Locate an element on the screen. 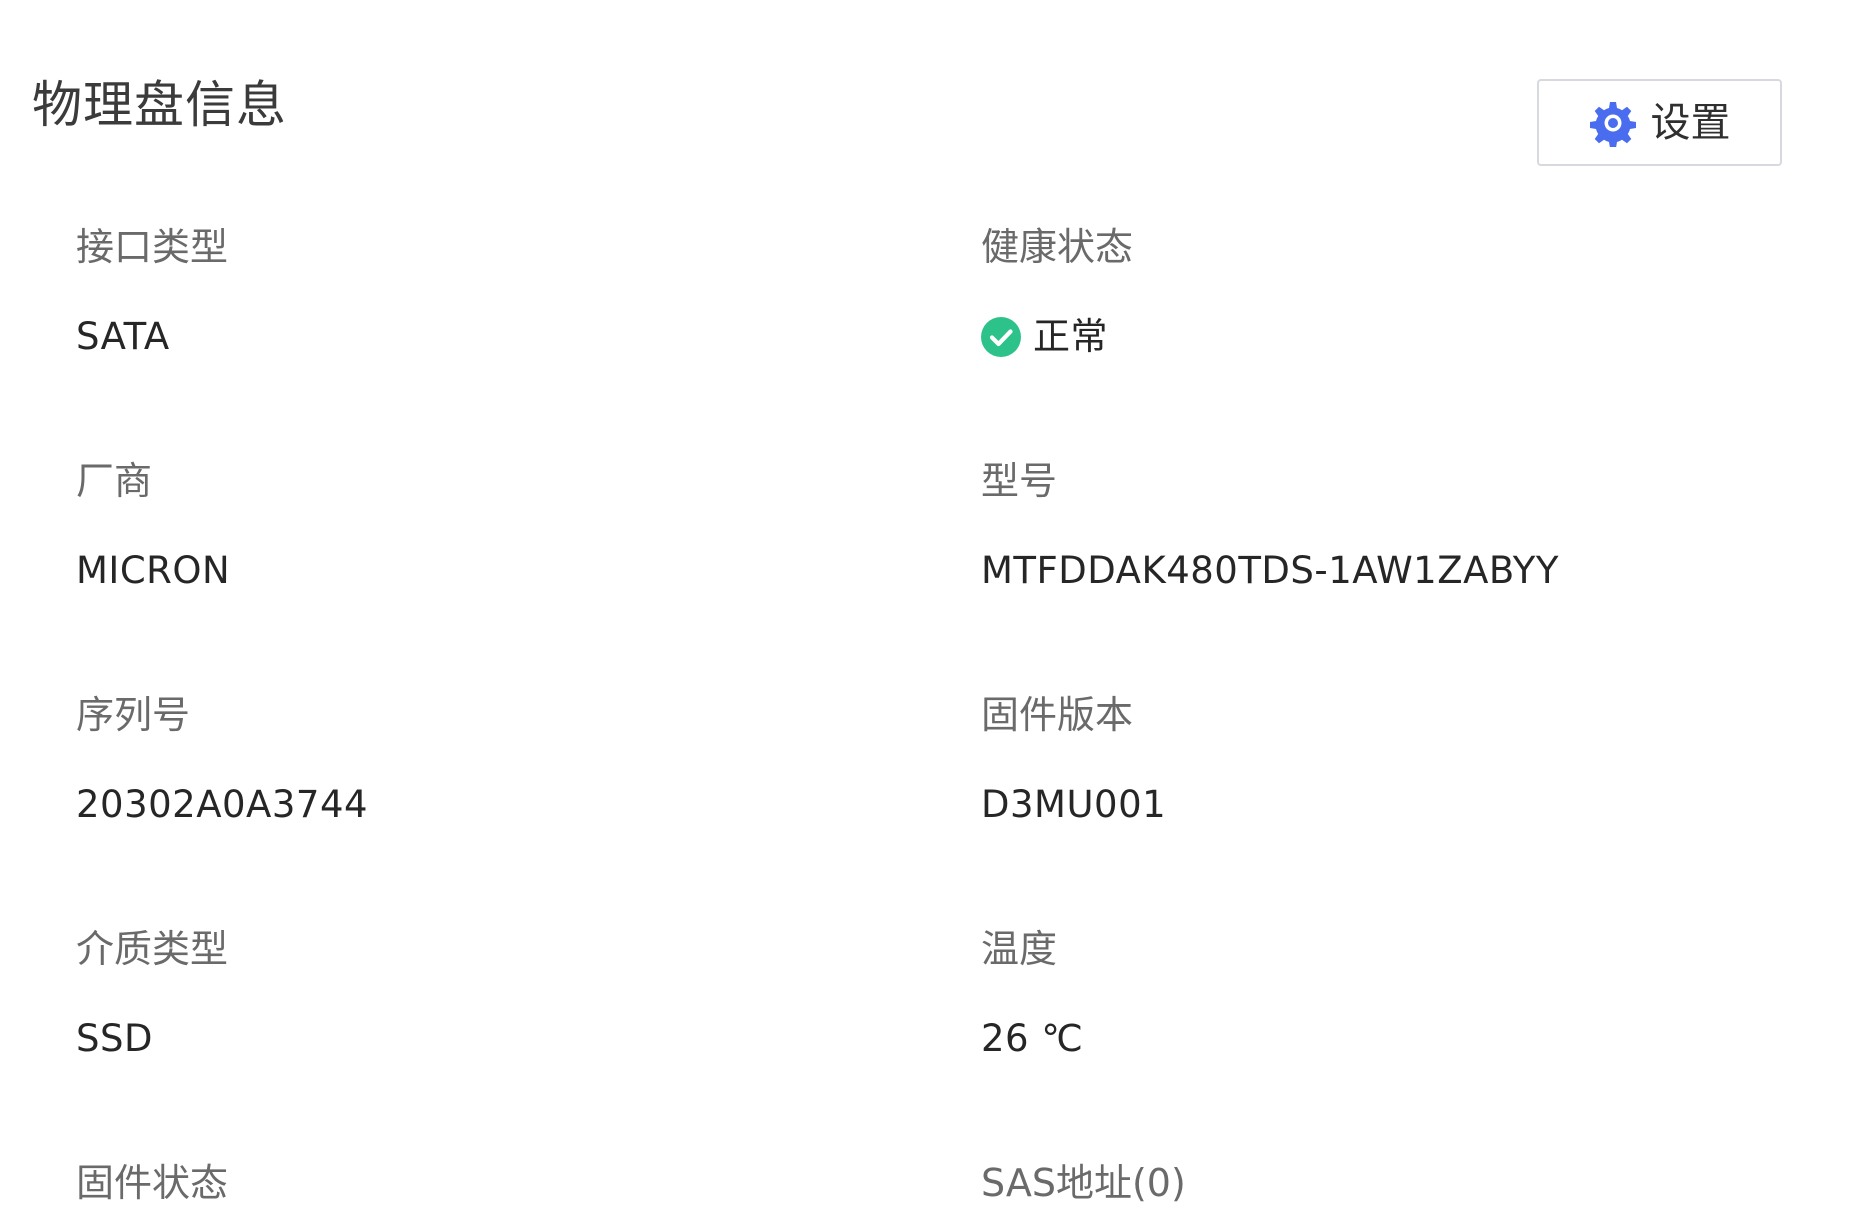 The image size is (1858, 1209). firmware-version-value: D3MU001 is located at coordinates (1074, 804).